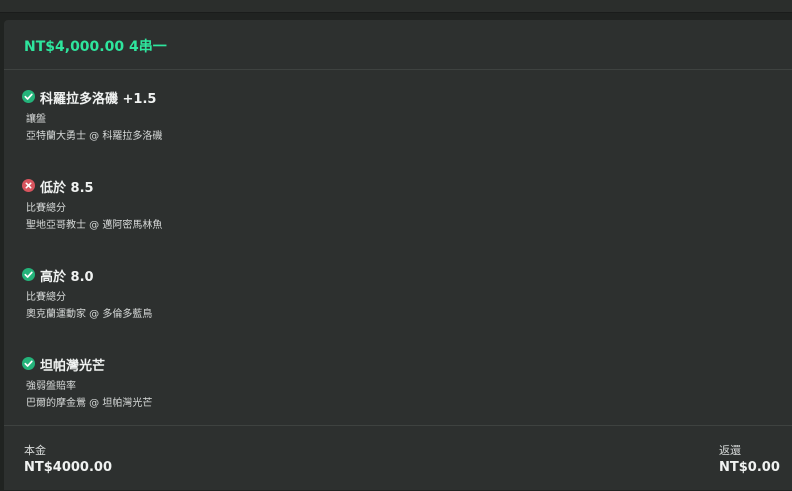  What do you see at coordinates (94, 136) in the screenshot?
I see `leg-event: 亞特蘭大勇士 @ 科羅拉多洛磯` at bounding box center [94, 136].